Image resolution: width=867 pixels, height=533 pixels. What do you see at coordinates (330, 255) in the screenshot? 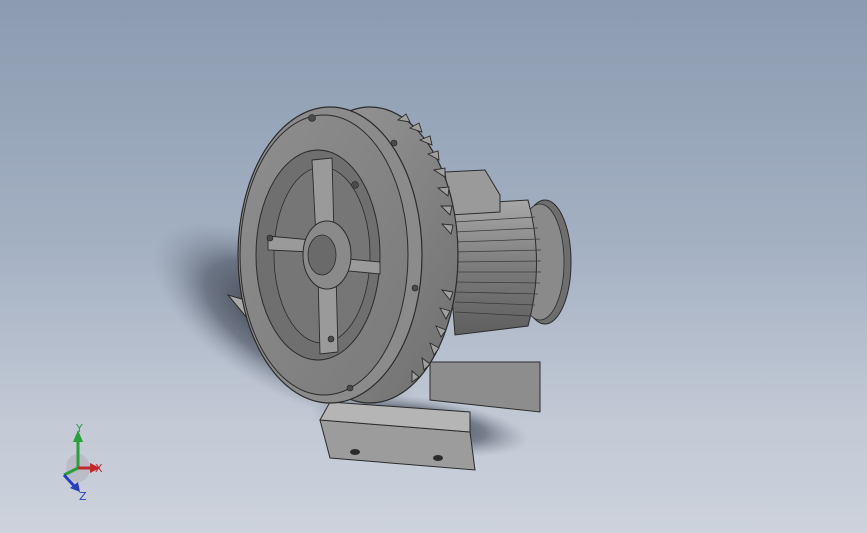
I see `front-cover` at bounding box center [330, 255].